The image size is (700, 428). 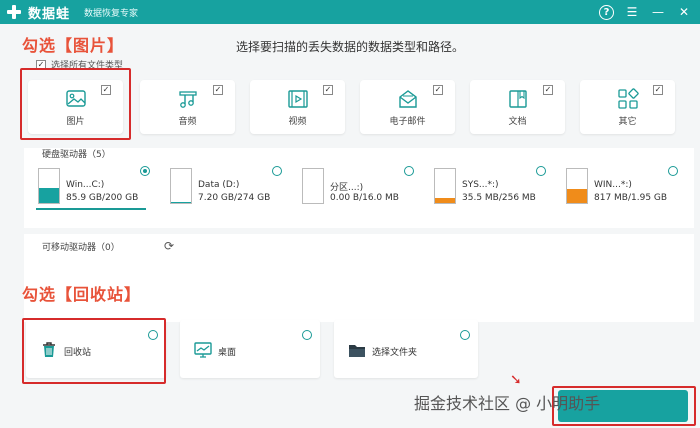 What do you see at coordinates (188, 99) in the screenshot?
I see `music-icon` at bounding box center [188, 99].